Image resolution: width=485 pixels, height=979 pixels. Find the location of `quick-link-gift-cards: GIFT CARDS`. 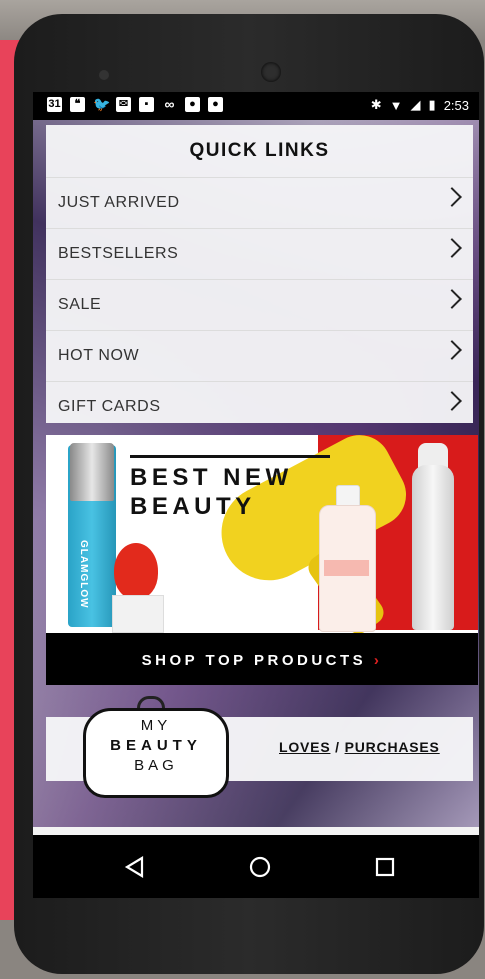

quick-link-gift-cards: GIFT CARDS is located at coordinates (259, 406).